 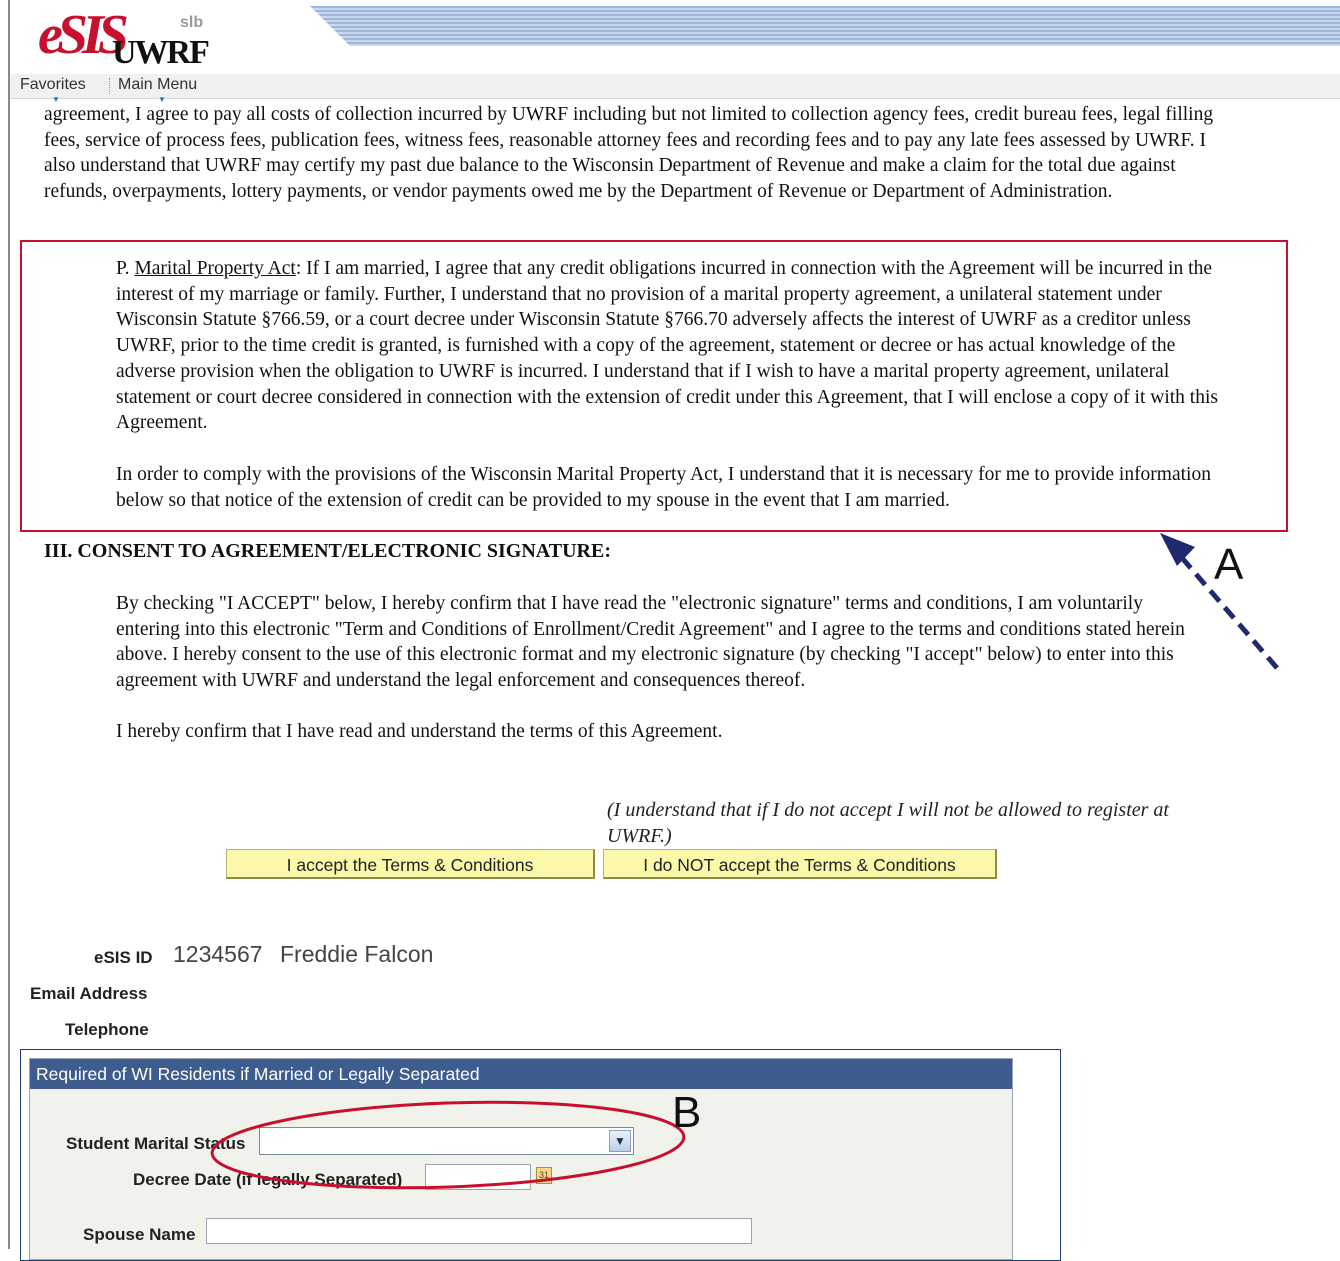 What do you see at coordinates (448, 1145) in the screenshot?
I see `annotation-ellipse-b` at bounding box center [448, 1145].